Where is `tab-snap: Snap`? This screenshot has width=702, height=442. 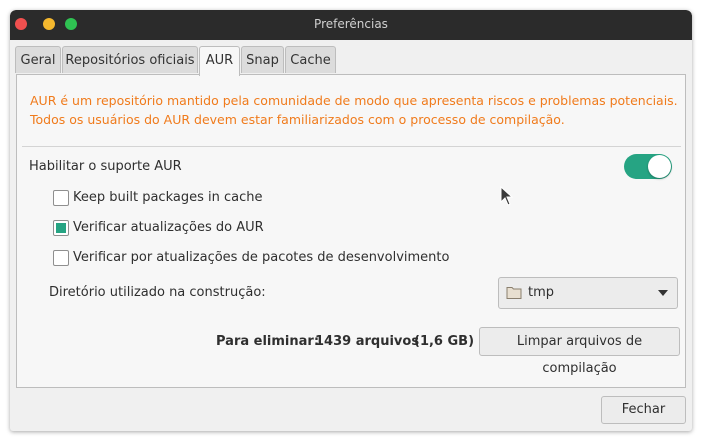
tab-snap: Snap is located at coordinates (262, 59).